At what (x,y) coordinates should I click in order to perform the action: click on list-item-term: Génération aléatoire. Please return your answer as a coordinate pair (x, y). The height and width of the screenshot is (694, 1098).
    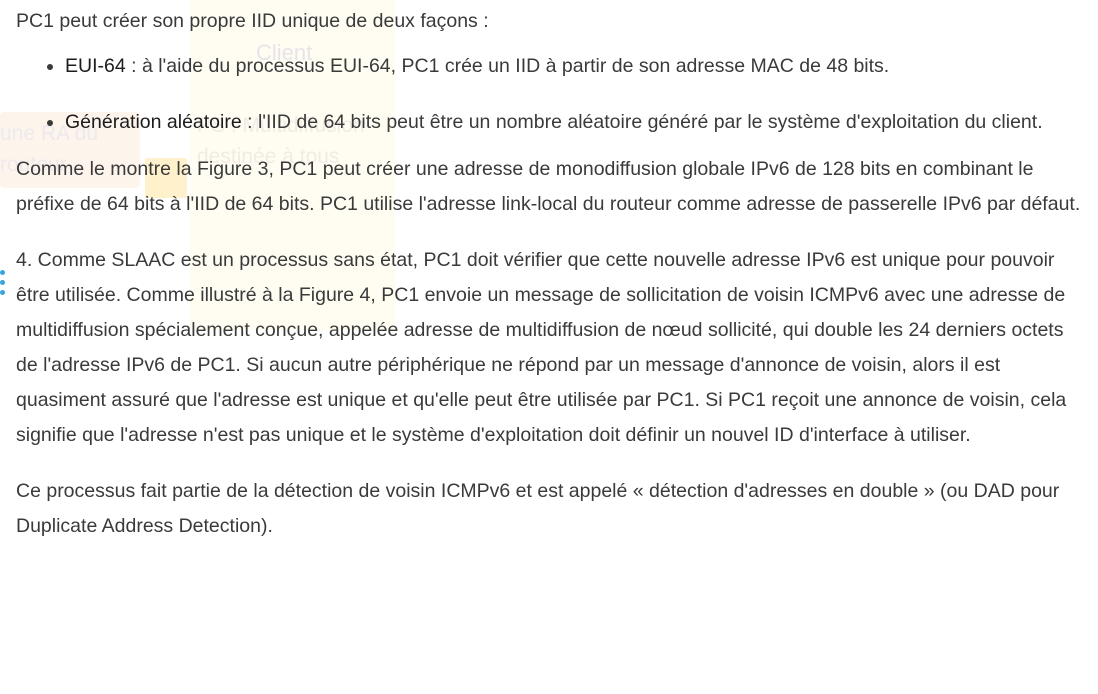
    Looking at the image, I should click on (153, 122).